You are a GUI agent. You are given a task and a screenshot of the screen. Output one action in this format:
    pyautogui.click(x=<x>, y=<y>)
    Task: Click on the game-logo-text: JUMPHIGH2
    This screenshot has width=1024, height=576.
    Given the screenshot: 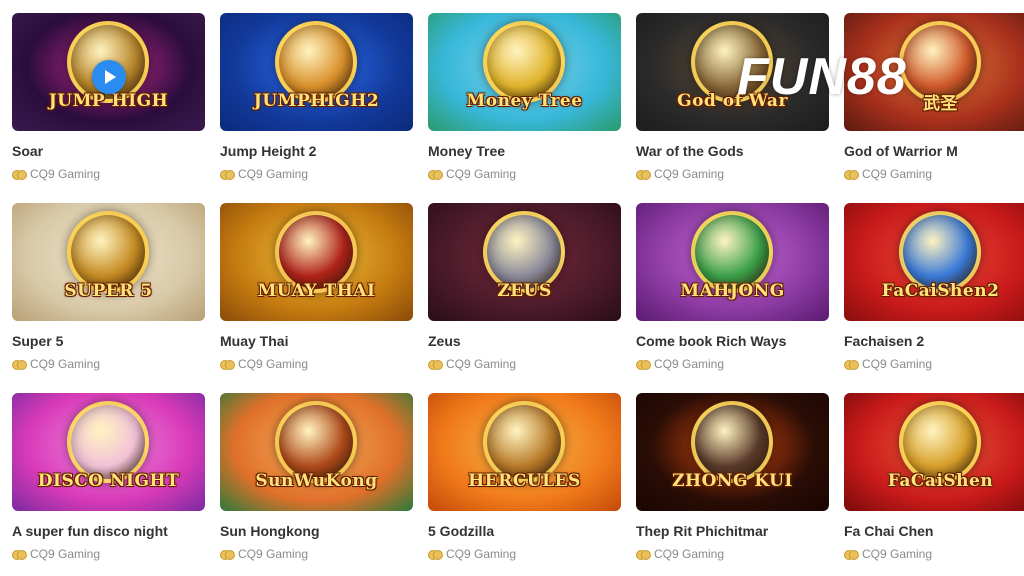 What is the action you would take?
    pyautogui.click(x=316, y=101)
    